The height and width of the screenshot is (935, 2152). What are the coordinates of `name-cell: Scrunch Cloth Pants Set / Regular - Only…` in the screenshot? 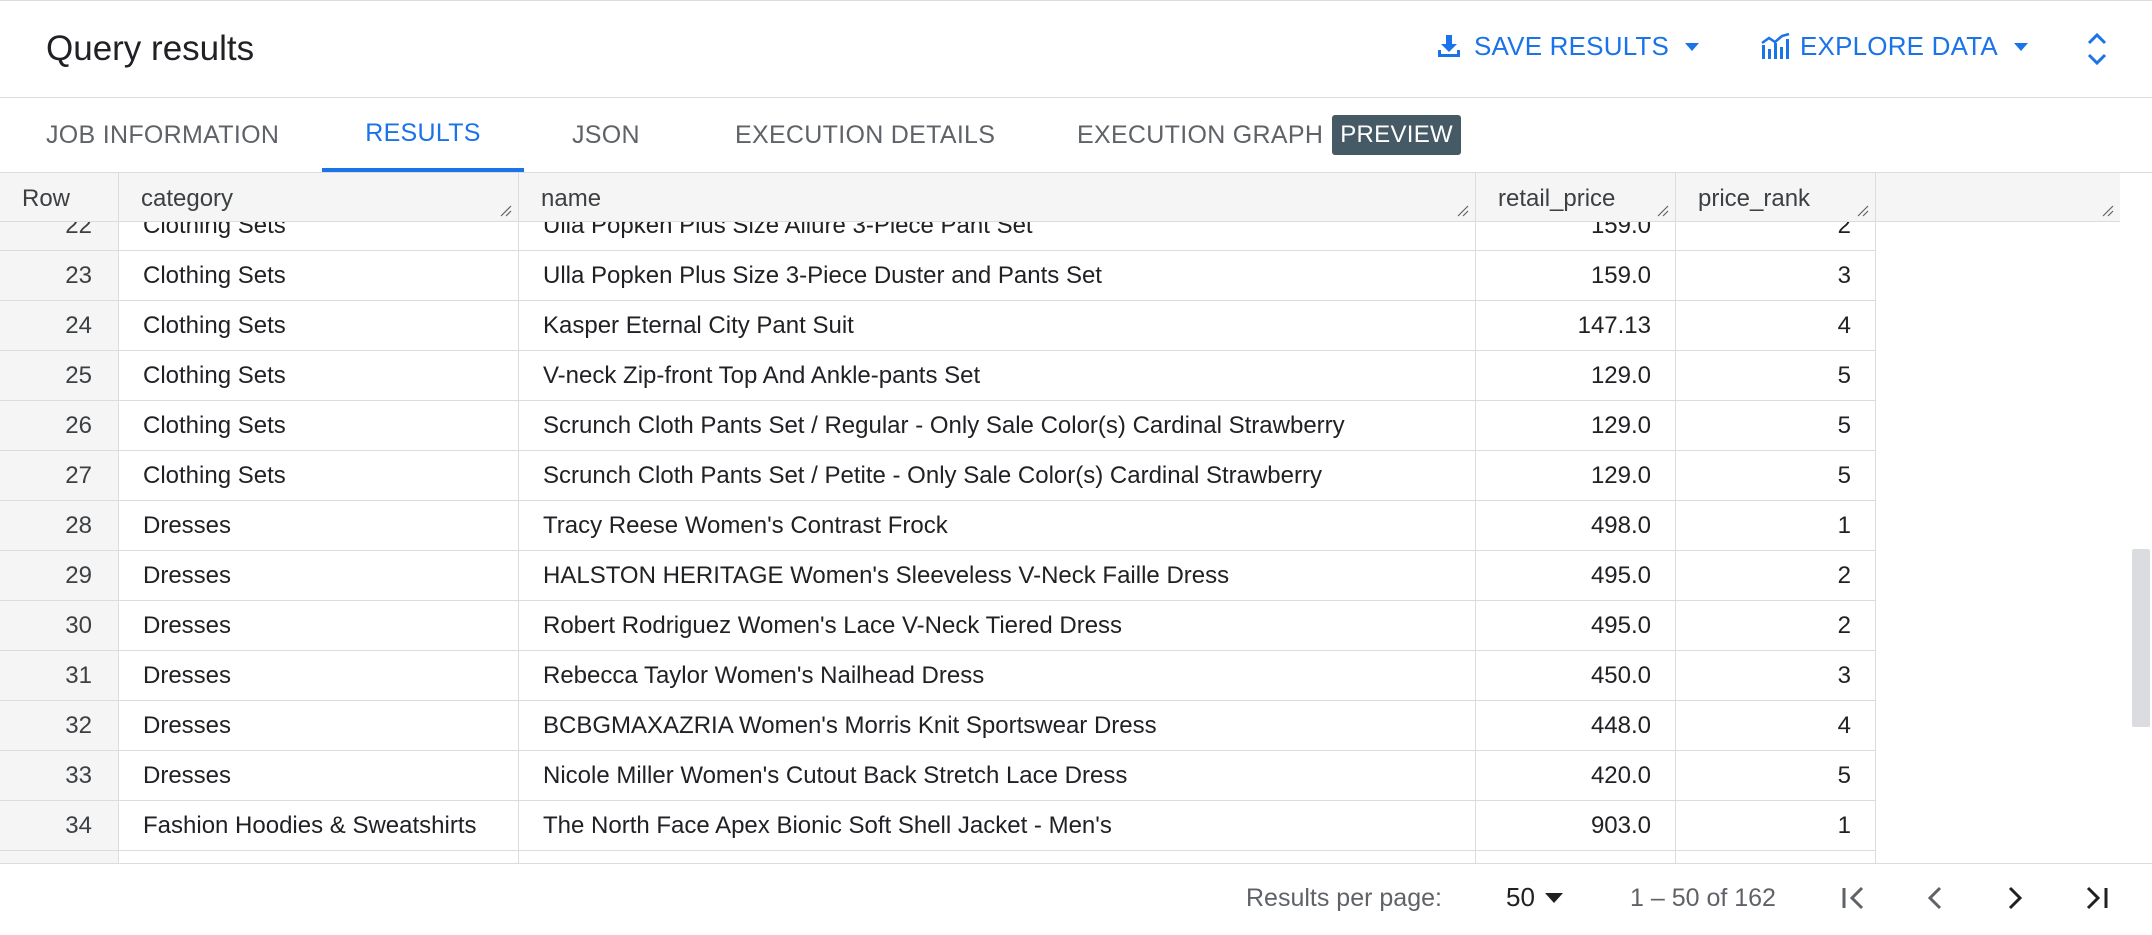 It's located at (997, 426).